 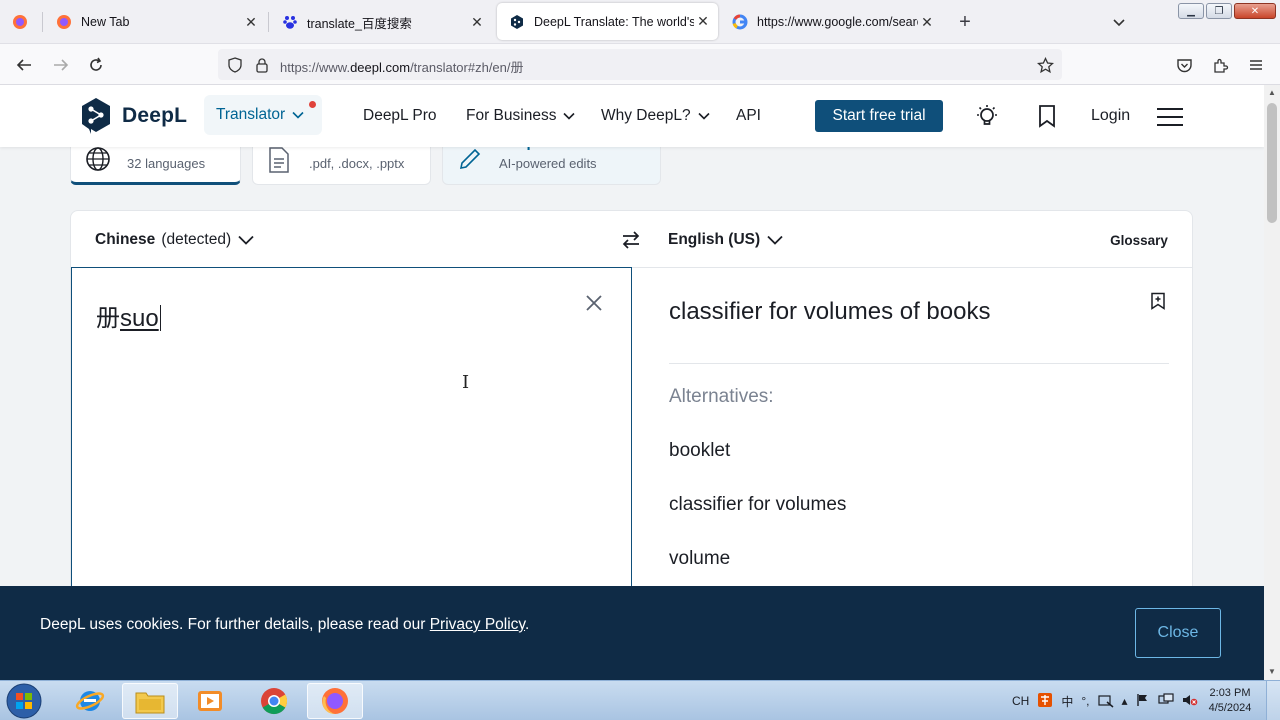 What do you see at coordinates (721, 396) in the screenshot?
I see `alternatives-label: Alternatives:` at bounding box center [721, 396].